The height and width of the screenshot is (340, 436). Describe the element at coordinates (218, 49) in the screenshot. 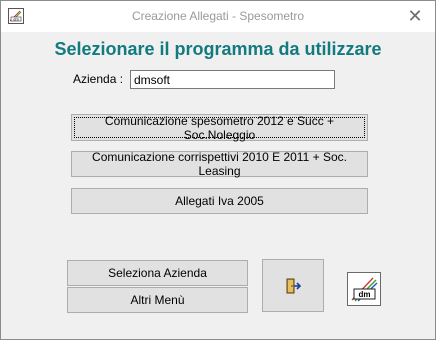

I see `page-heading: Selezionare il programma da utilizzare` at that location.